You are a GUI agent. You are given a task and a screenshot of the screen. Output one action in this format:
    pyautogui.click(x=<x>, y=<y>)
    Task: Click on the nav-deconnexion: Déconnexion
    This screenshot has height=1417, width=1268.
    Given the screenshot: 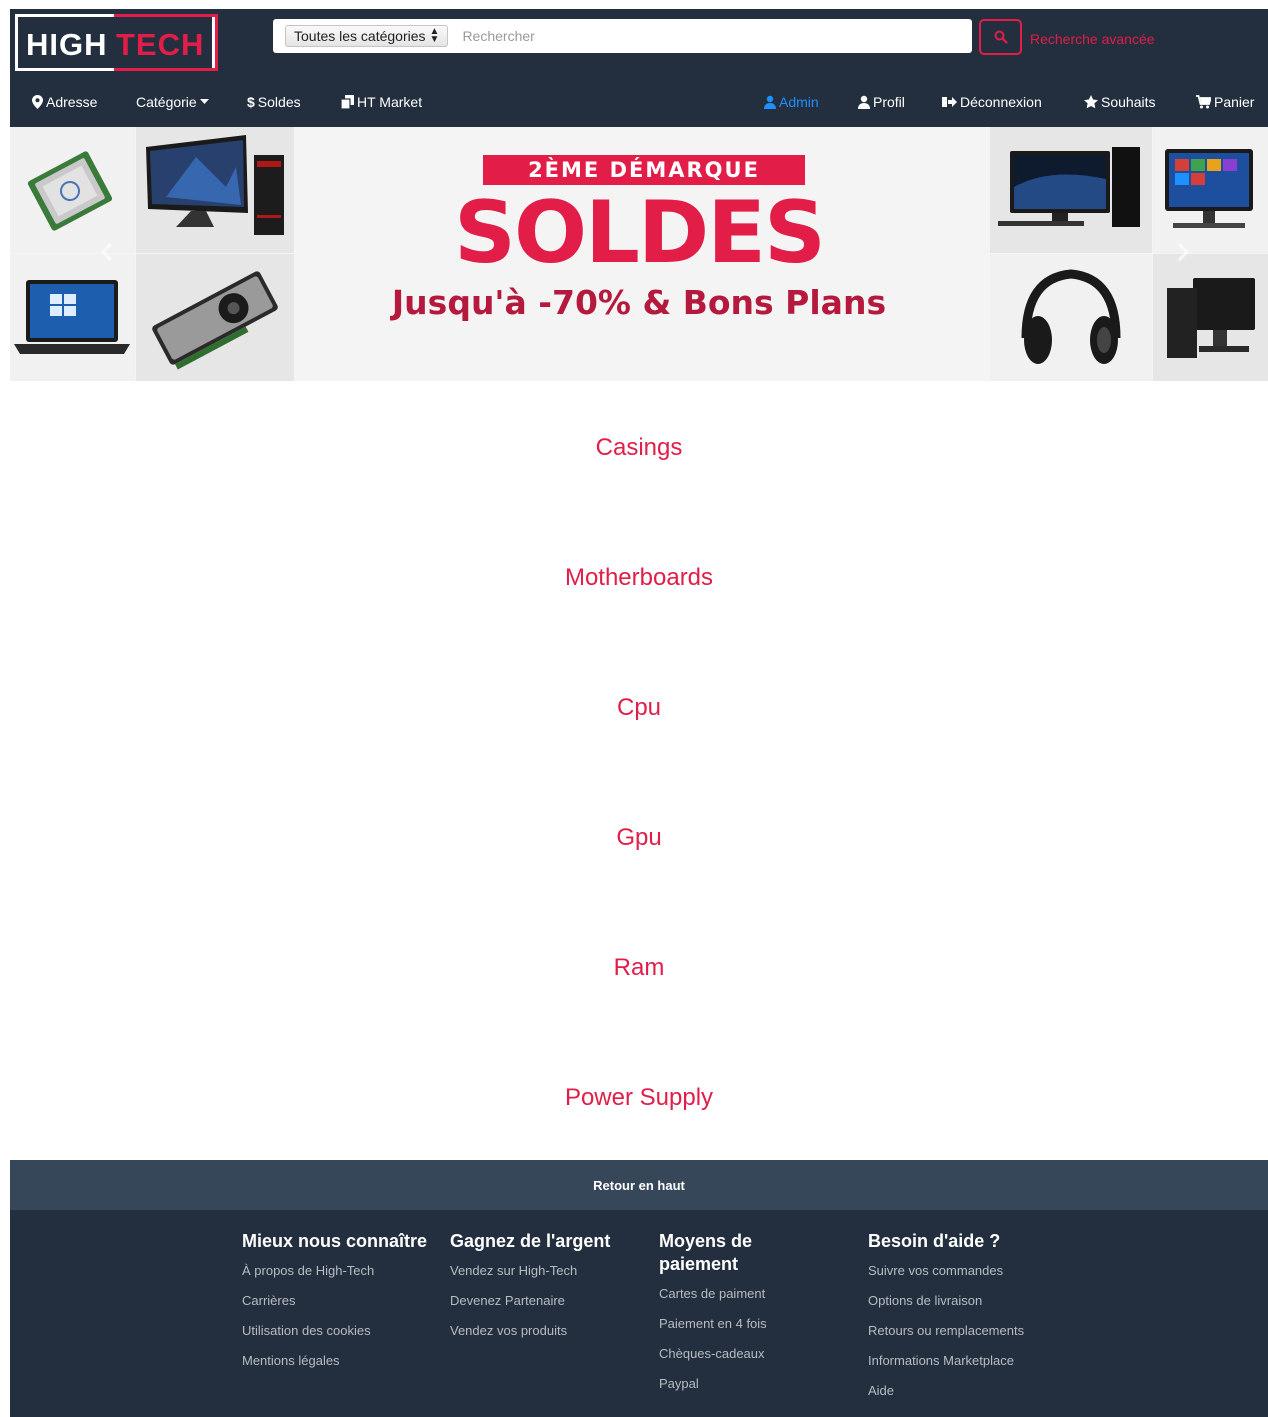 What is the action you would take?
    pyautogui.click(x=992, y=102)
    